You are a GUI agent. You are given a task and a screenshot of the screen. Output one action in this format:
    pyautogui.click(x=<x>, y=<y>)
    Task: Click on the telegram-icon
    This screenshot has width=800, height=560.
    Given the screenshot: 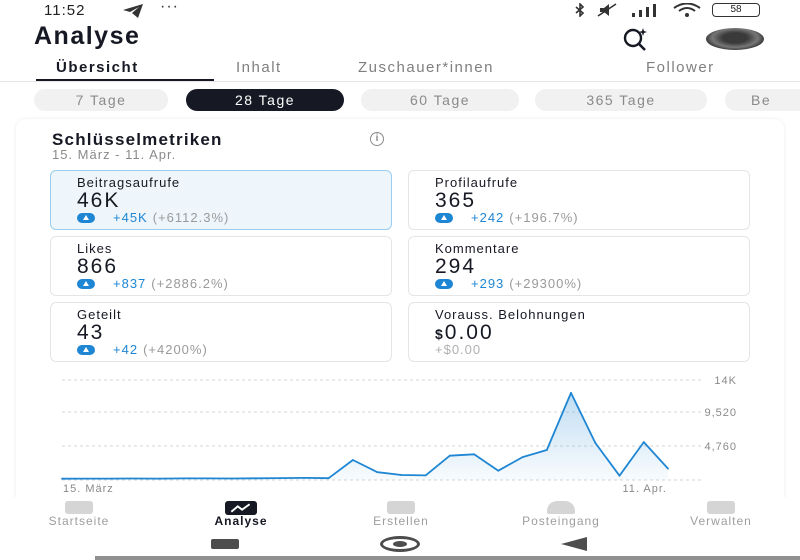 What is the action you would take?
    pyautogui.click(x=133, y=11)
    